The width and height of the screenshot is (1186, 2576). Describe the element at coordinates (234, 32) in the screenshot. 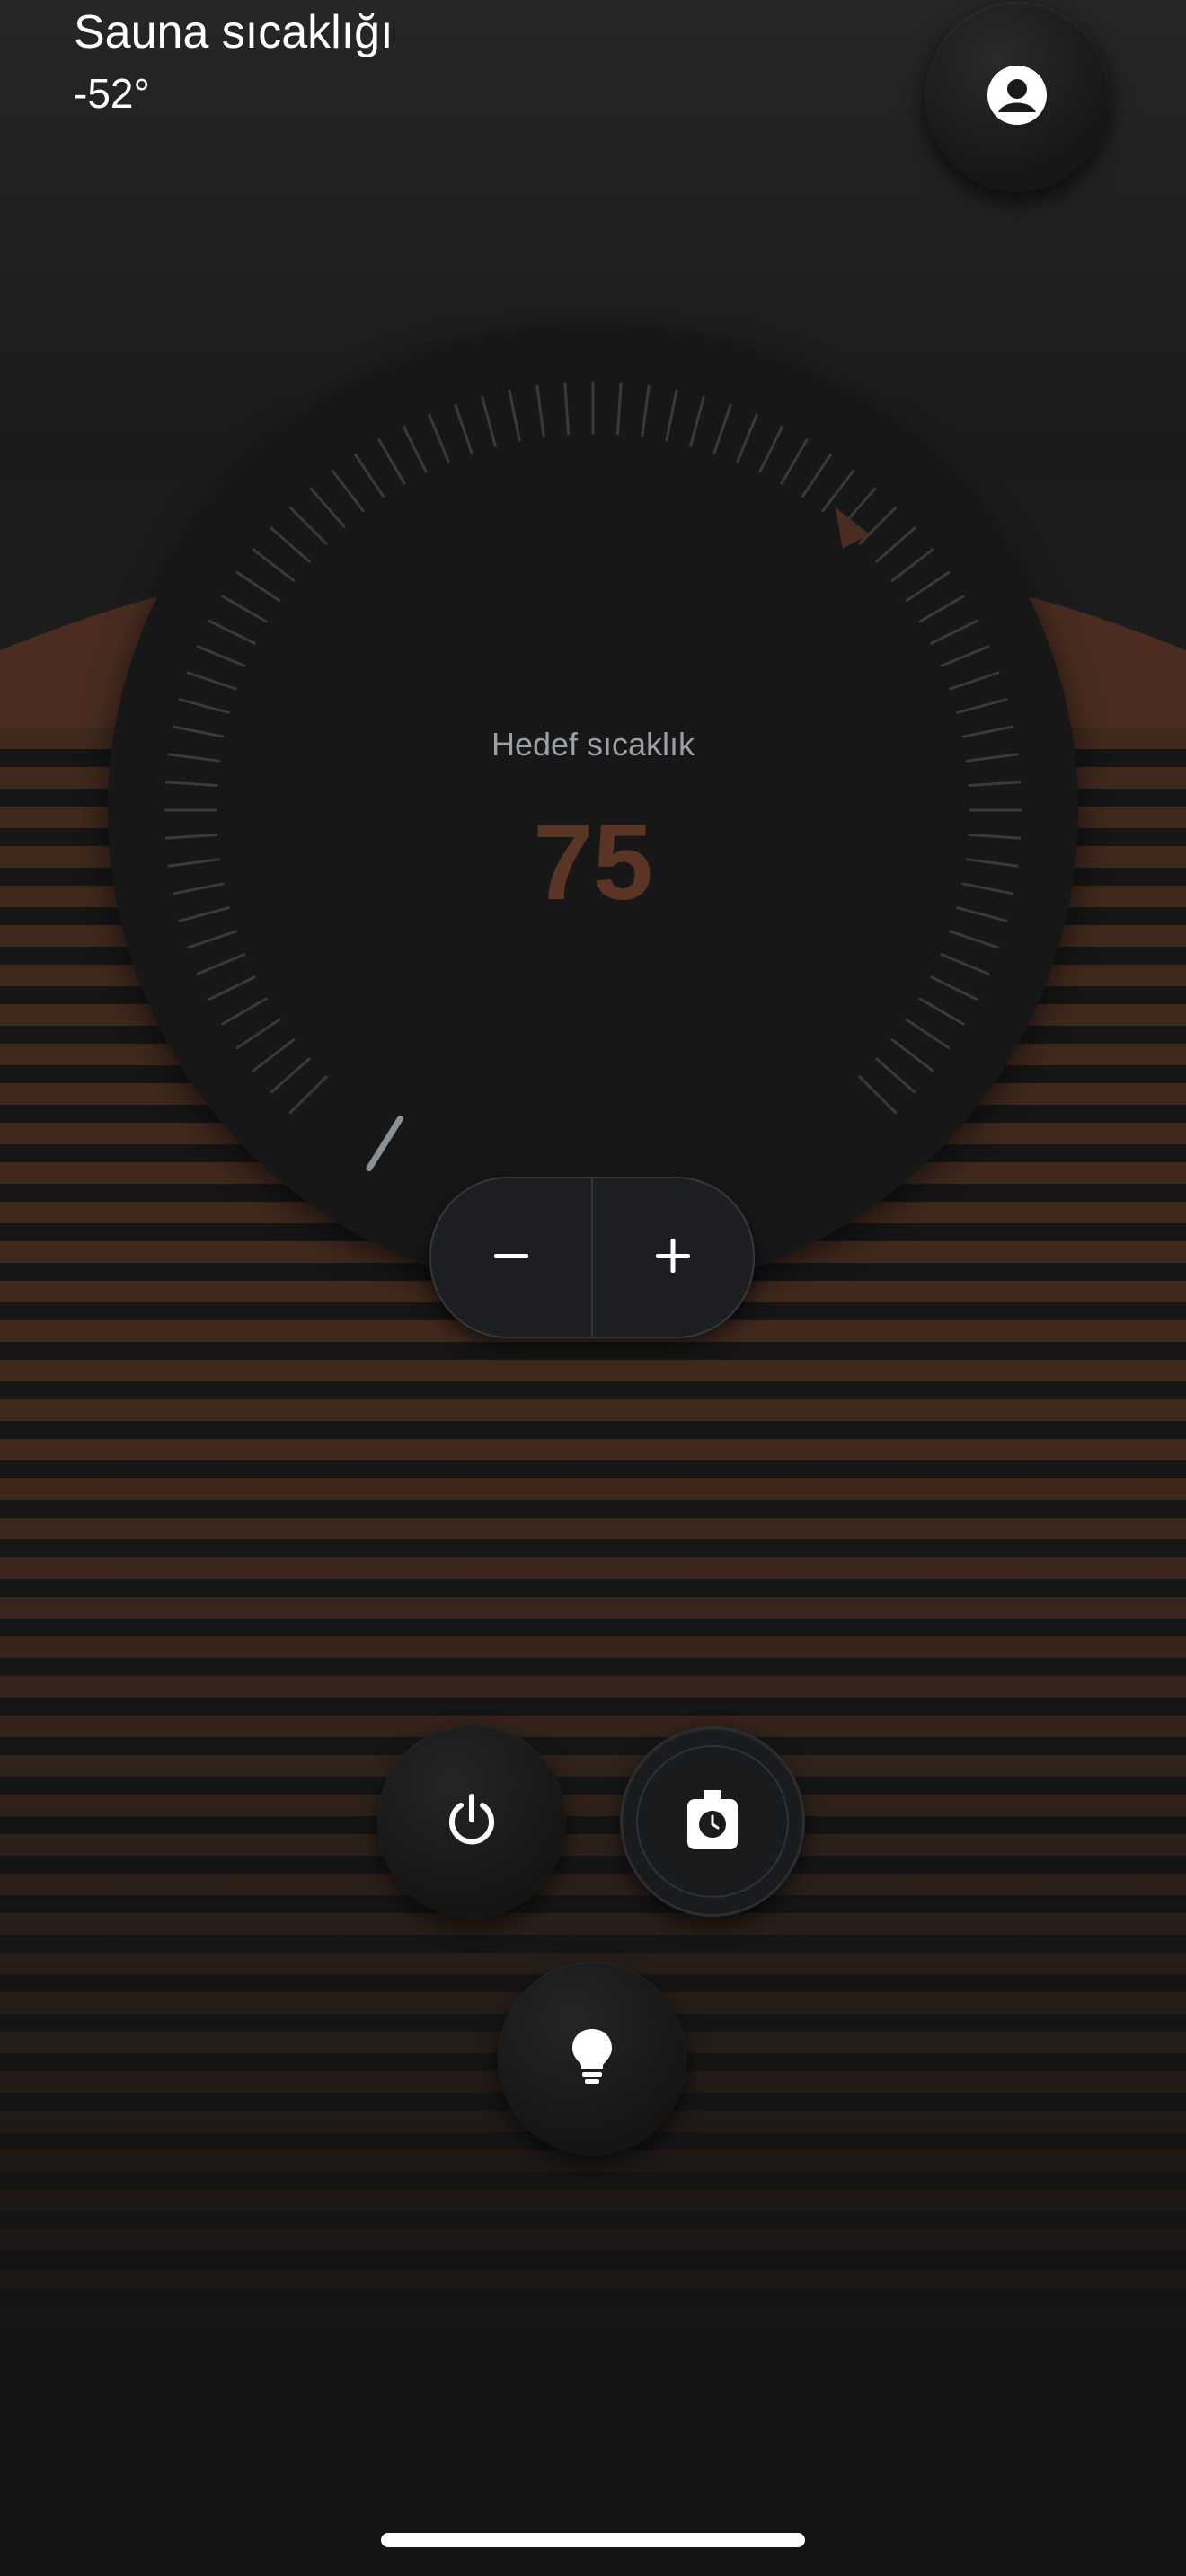

I see `page-title: Sauna sıcaklığı` at that location.